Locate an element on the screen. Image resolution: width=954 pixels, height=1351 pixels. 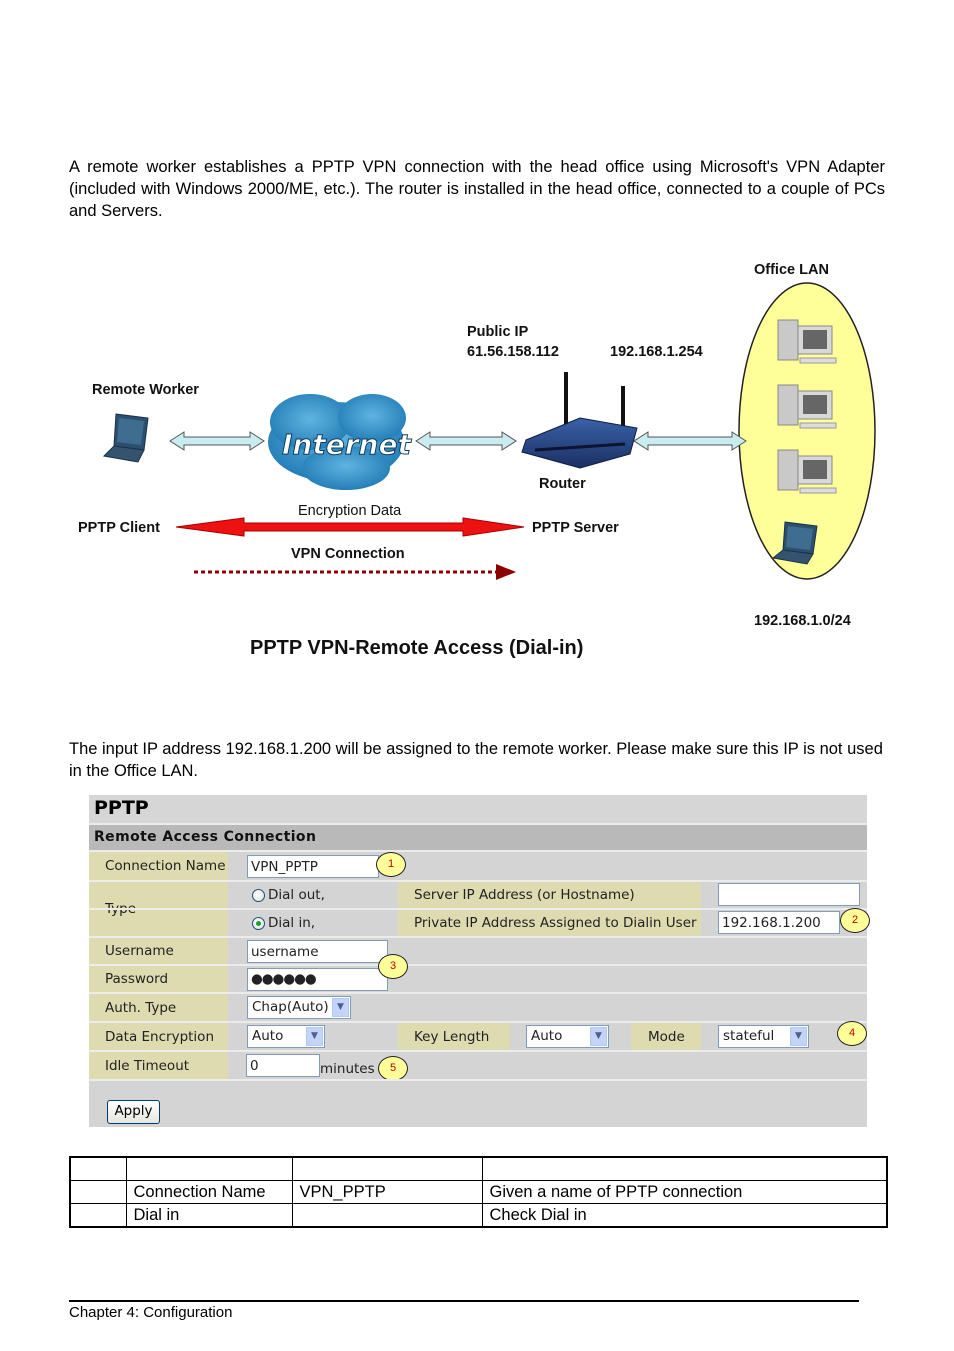
auth-type-select: Chap(Auto) ▼ is located at coordinates (299, 1007).